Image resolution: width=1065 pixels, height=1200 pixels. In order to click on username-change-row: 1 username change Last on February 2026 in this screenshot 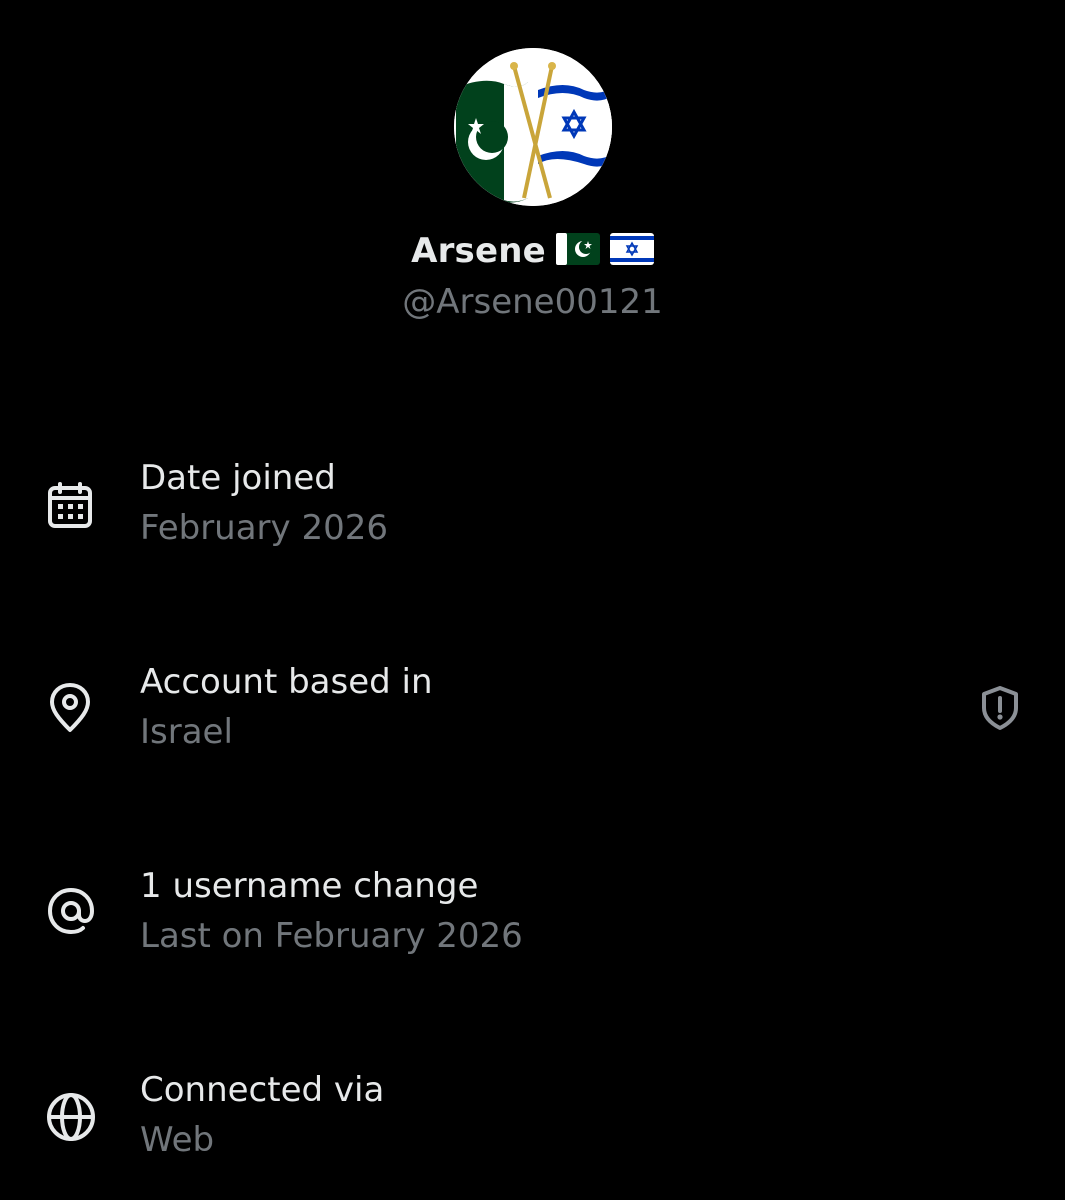, I will do `click(532, 926)`.